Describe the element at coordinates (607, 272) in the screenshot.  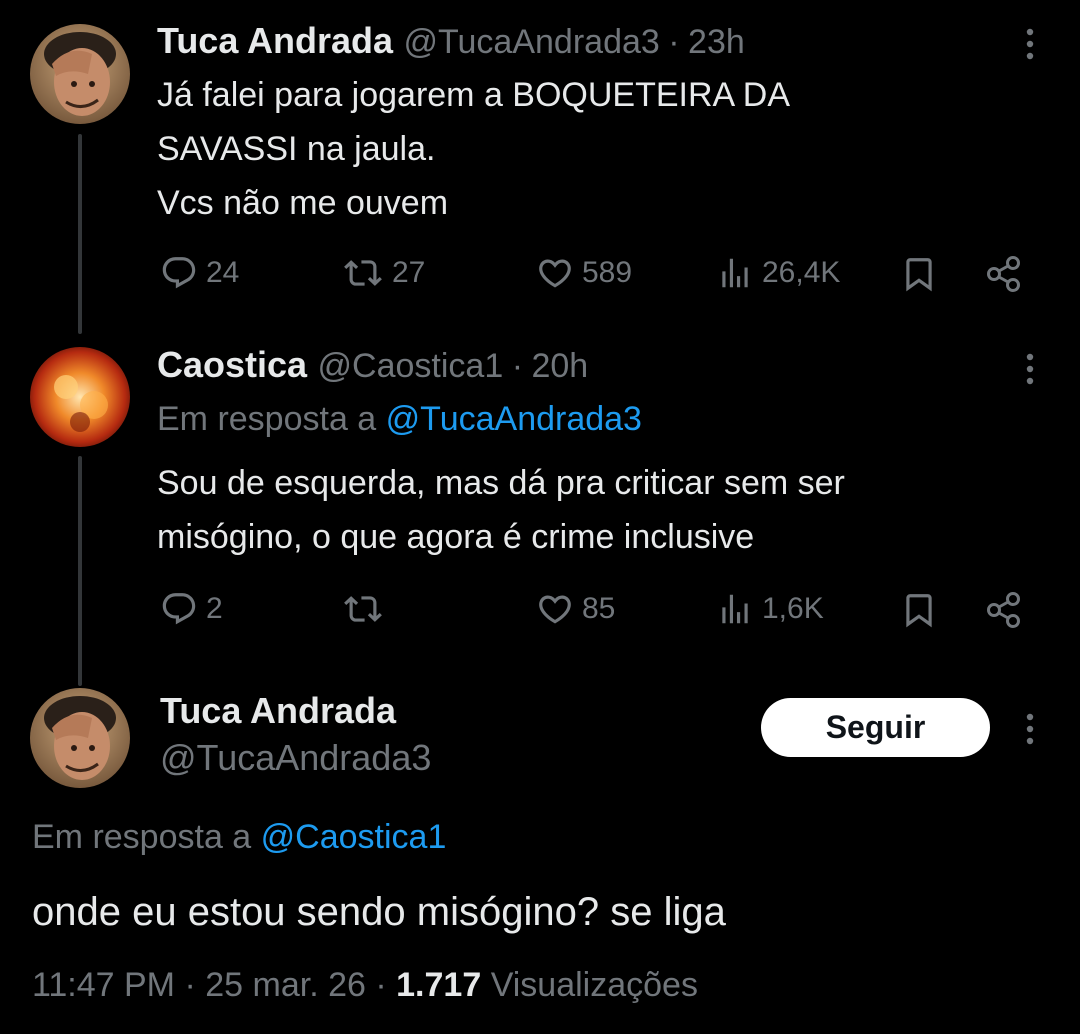
I see `like-count: 589` at that location.